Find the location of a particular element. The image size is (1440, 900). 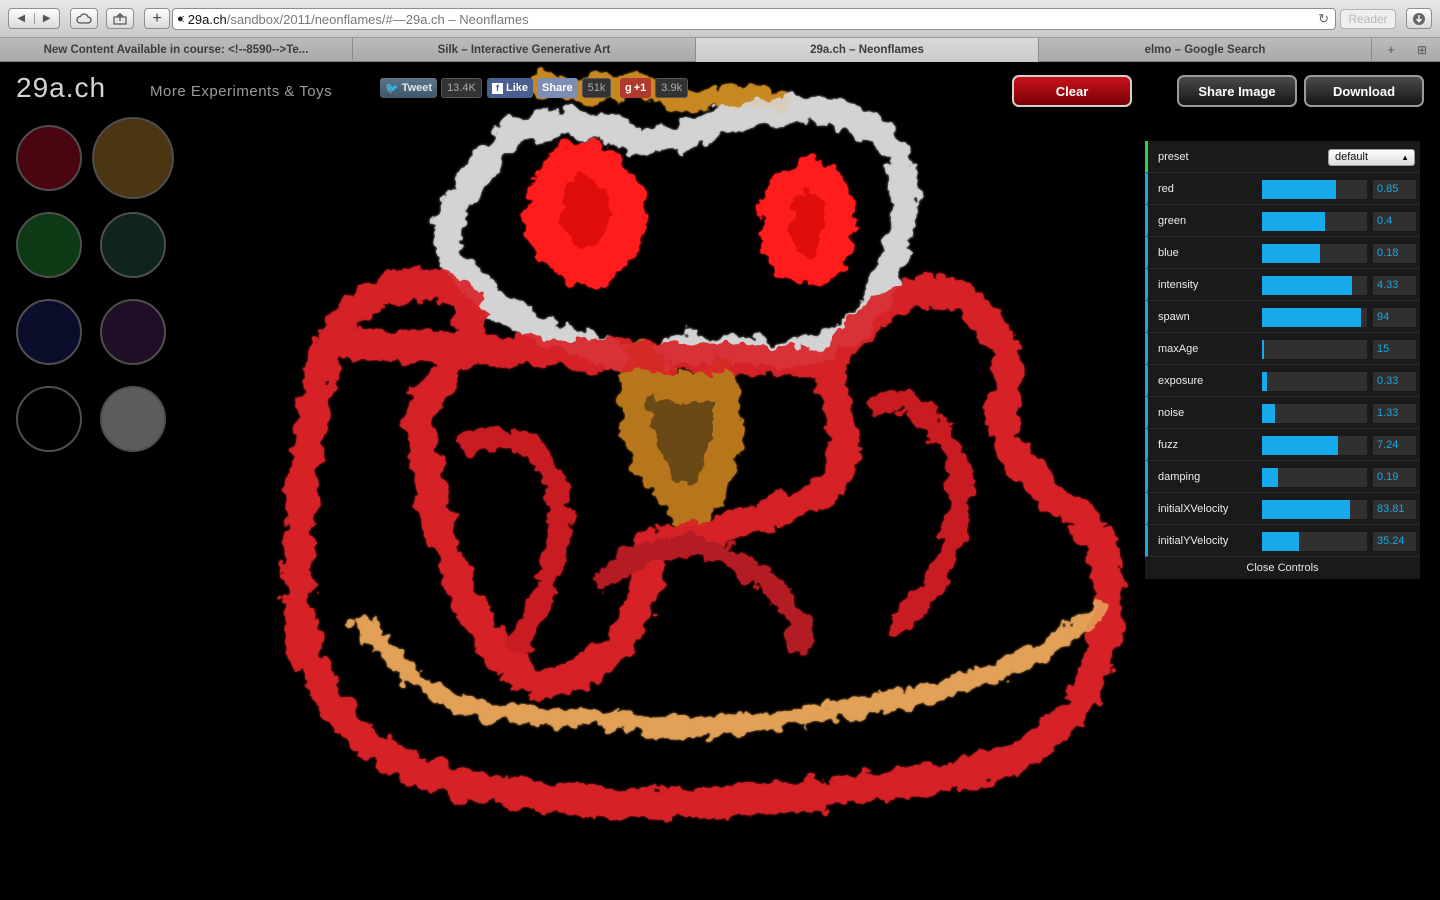

param-row-initialXVelocity: initialXVelocity 83.81 is located at coordinates (1282, 509).